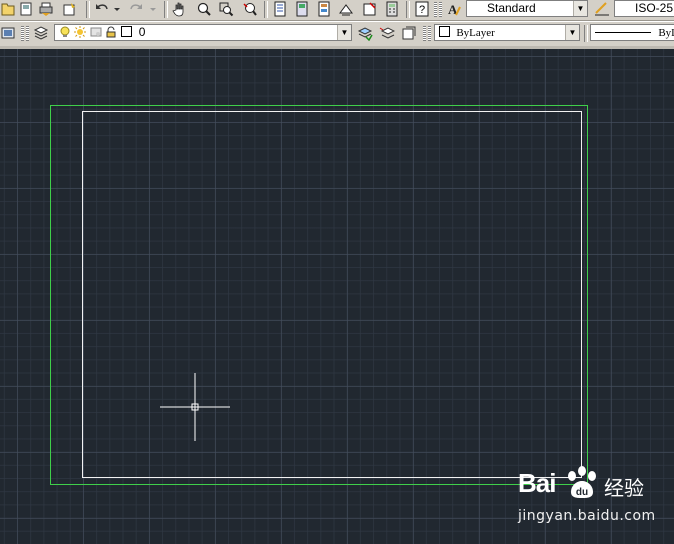 This screenshot has height=544, width=674. What do you see at coordinates (41, 33) in the screenshot?
I see `layer-properties-icon` at bounding box center [41, 33].